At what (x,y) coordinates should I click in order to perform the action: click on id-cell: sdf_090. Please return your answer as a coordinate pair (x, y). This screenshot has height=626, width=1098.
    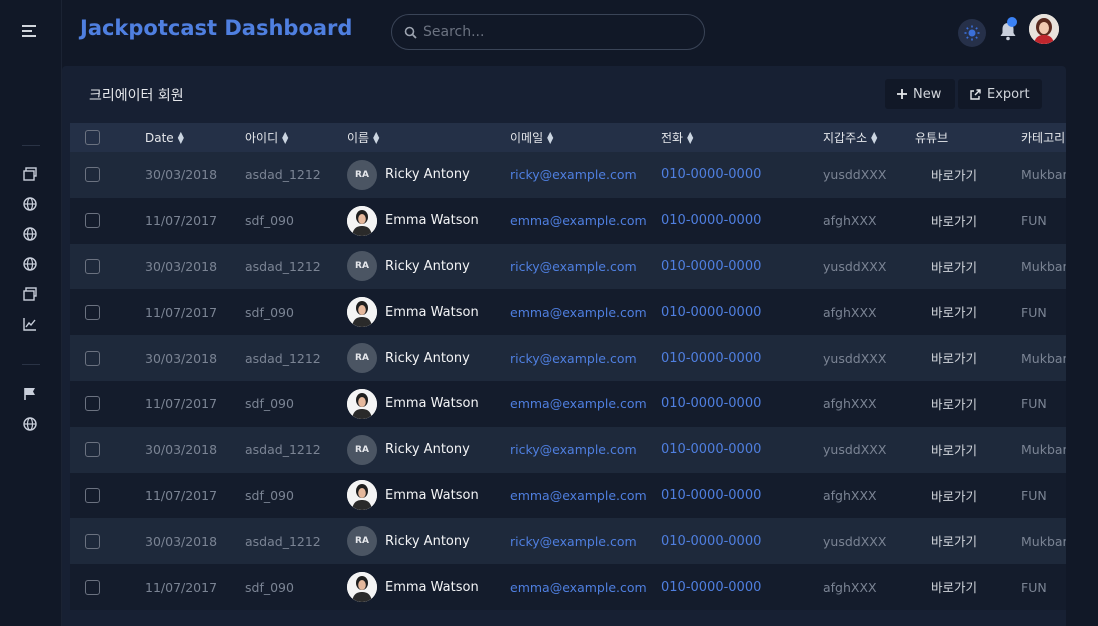
    Looking at the image, I should click on (269, 495).